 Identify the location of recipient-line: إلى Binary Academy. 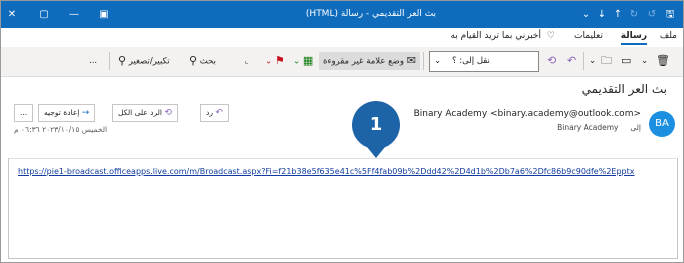
(599, 127).